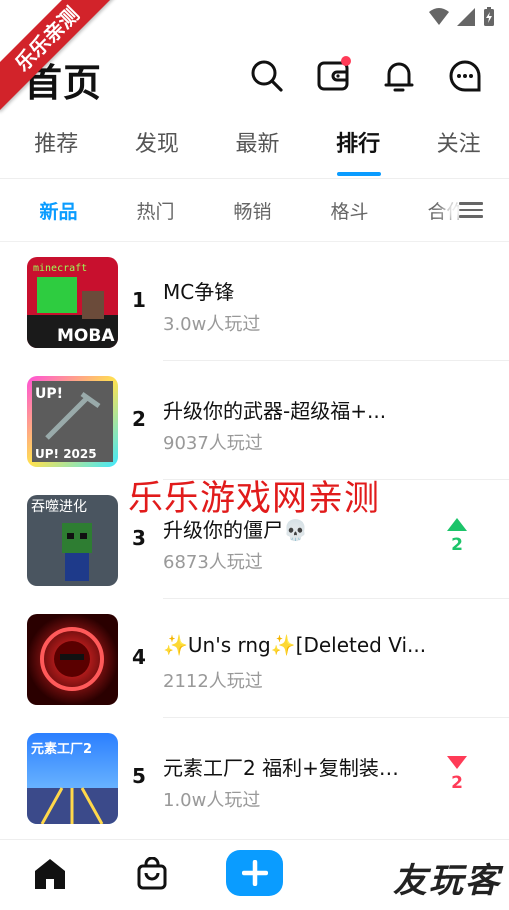 The height and width of the screenshot is (910, 509). Describe the element at coordinates (458, 147) in the screenshot. I see `tab-following: 关注` at that location.